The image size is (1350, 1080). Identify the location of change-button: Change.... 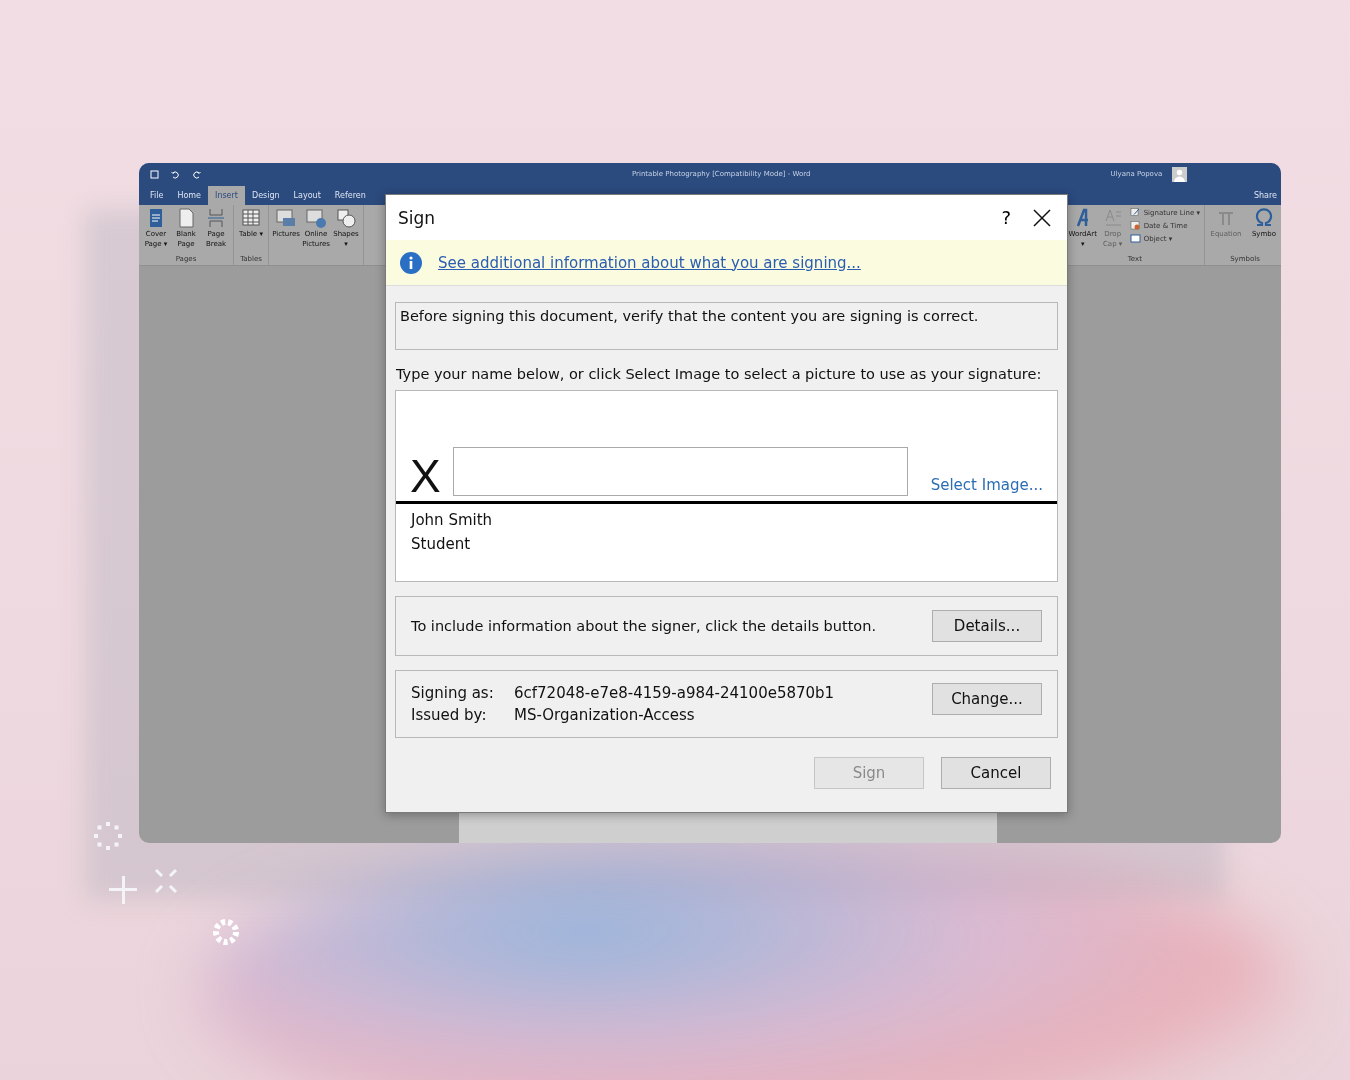
(987, 699).